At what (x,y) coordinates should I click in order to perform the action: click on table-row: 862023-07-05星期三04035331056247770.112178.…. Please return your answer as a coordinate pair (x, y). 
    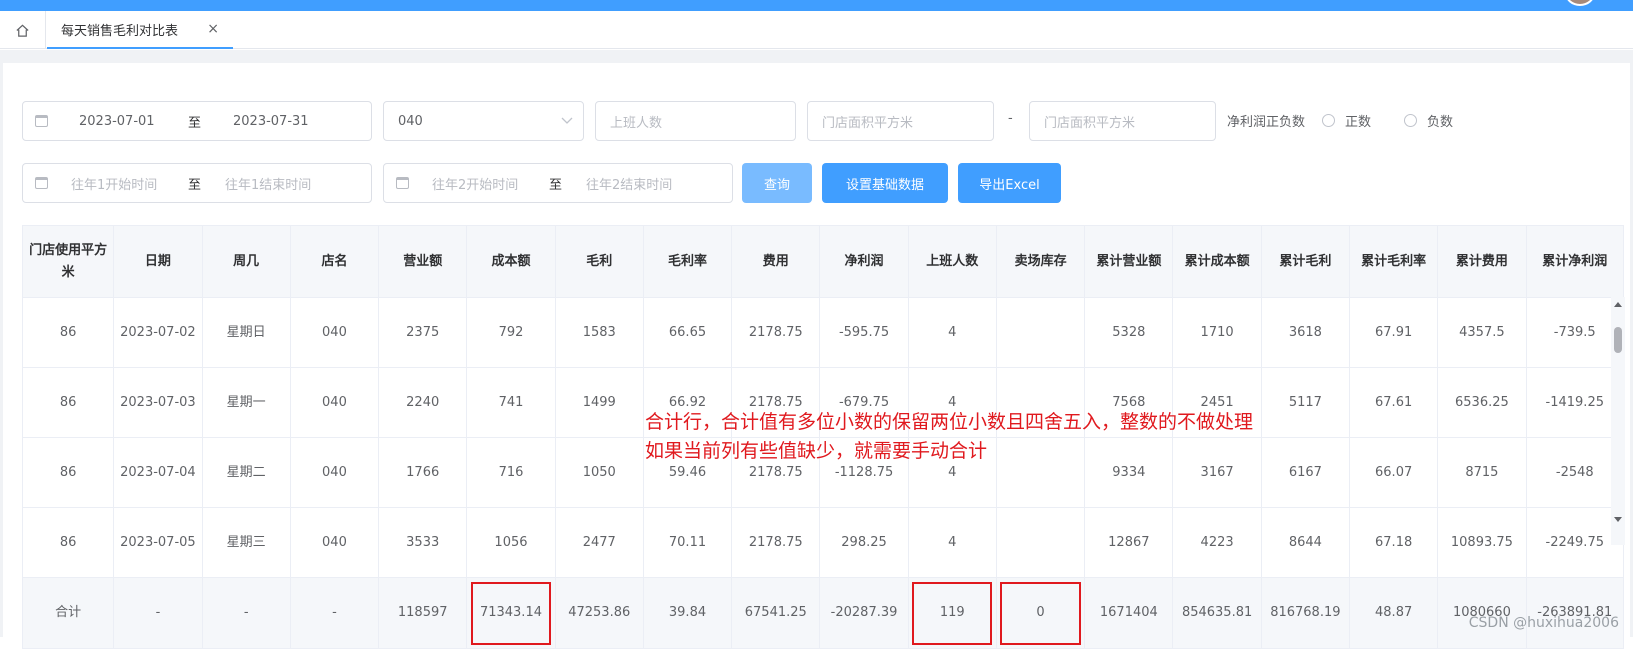
    Looking at the image, I should click on (823, 543).